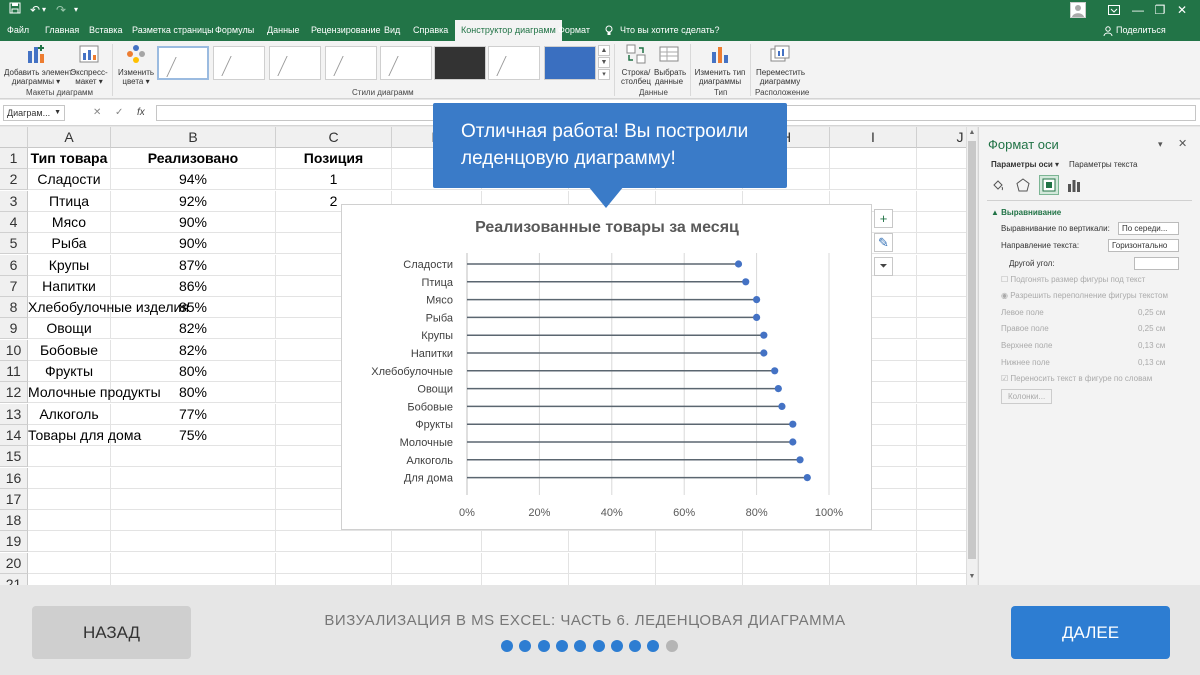 This screenshot has height=675, width=1200. What do you see at coordinates (604, 50) in the screenshot?
I see `styles-scroll-up-icon: ▲` at bounding box center [604, 50].